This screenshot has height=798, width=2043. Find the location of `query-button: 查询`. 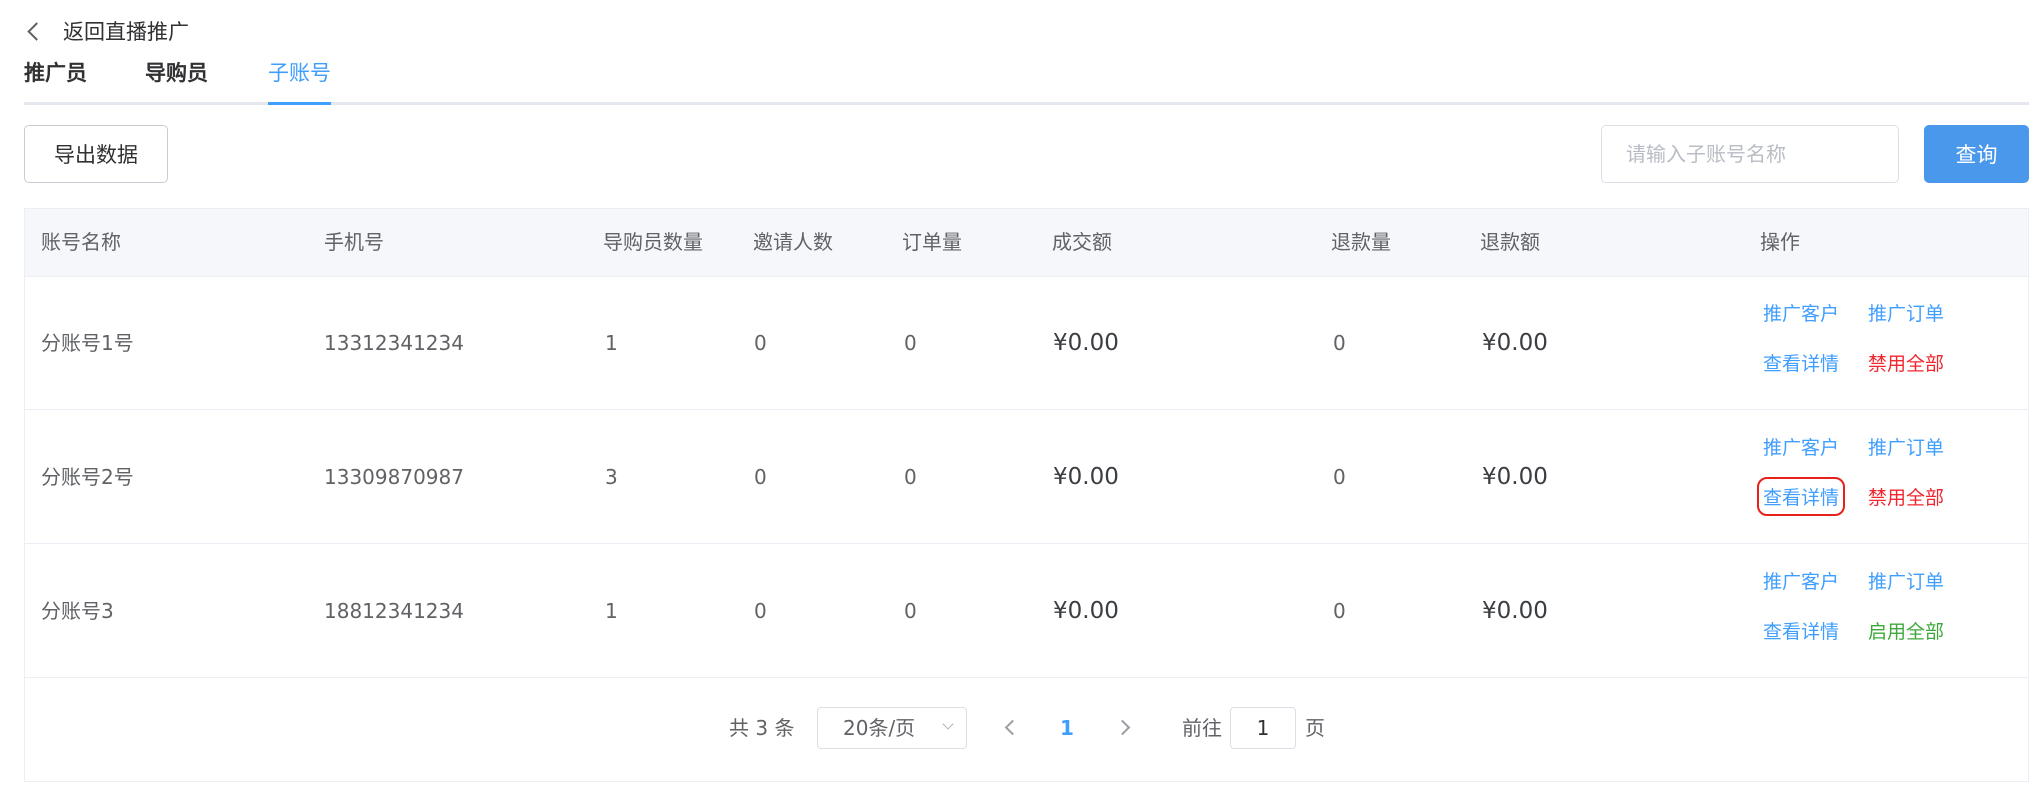

query-button: 查询 is located at coordinates (1976, 154).